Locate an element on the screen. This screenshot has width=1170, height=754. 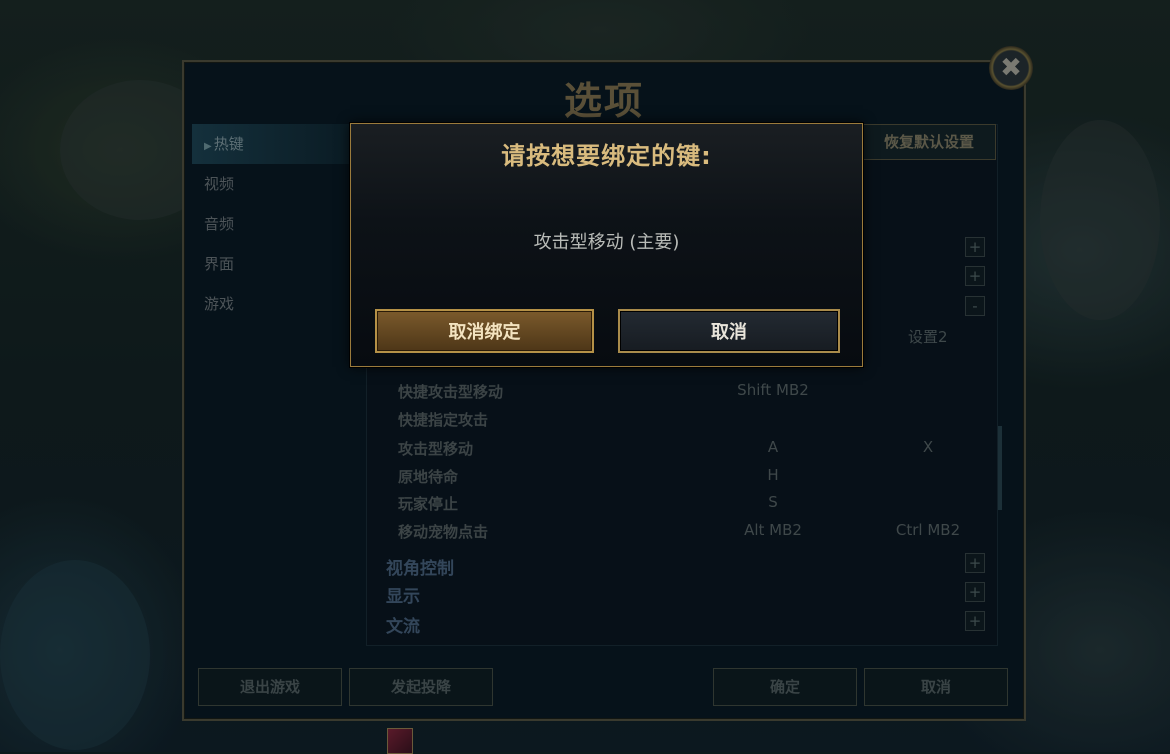
ok-button: 确定 is located at coordinates (785, 687).